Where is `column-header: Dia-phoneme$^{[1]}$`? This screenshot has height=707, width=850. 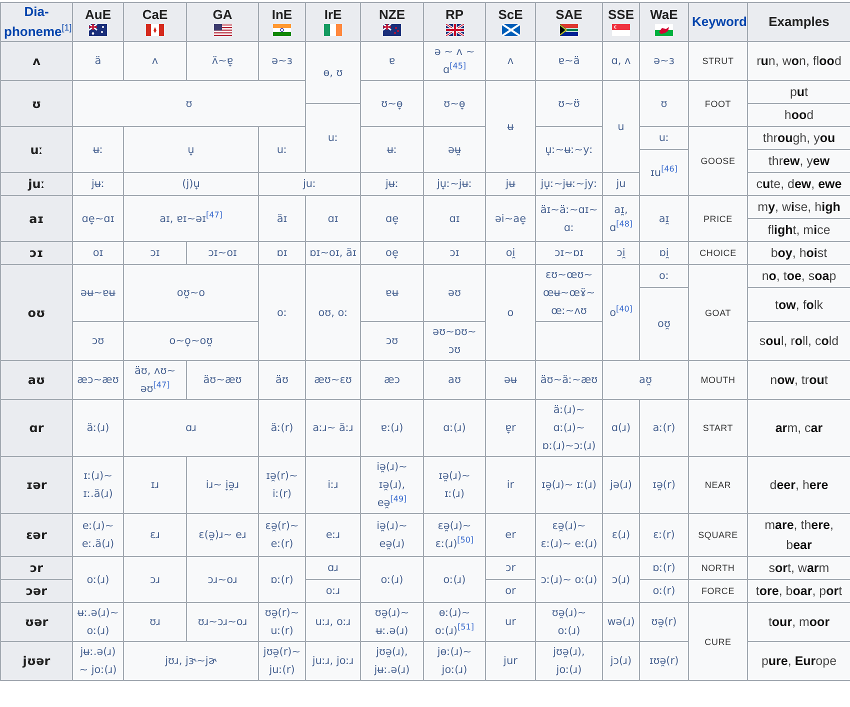 column-header: Dia-phoneme$^{[1]}$ is located at coordinates (36, 22).